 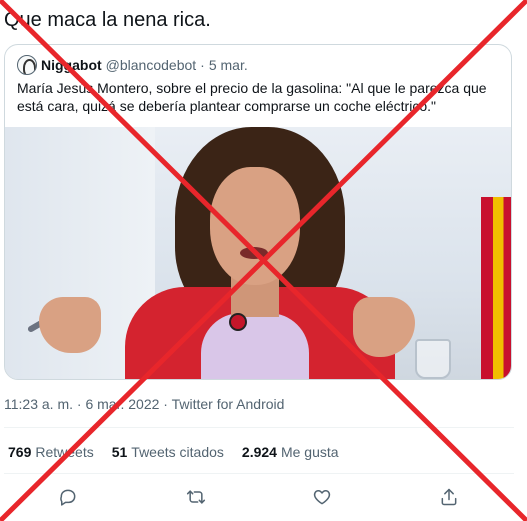 I want to click on tweet-source: Twitter for Android, so click(x=228, y=404).